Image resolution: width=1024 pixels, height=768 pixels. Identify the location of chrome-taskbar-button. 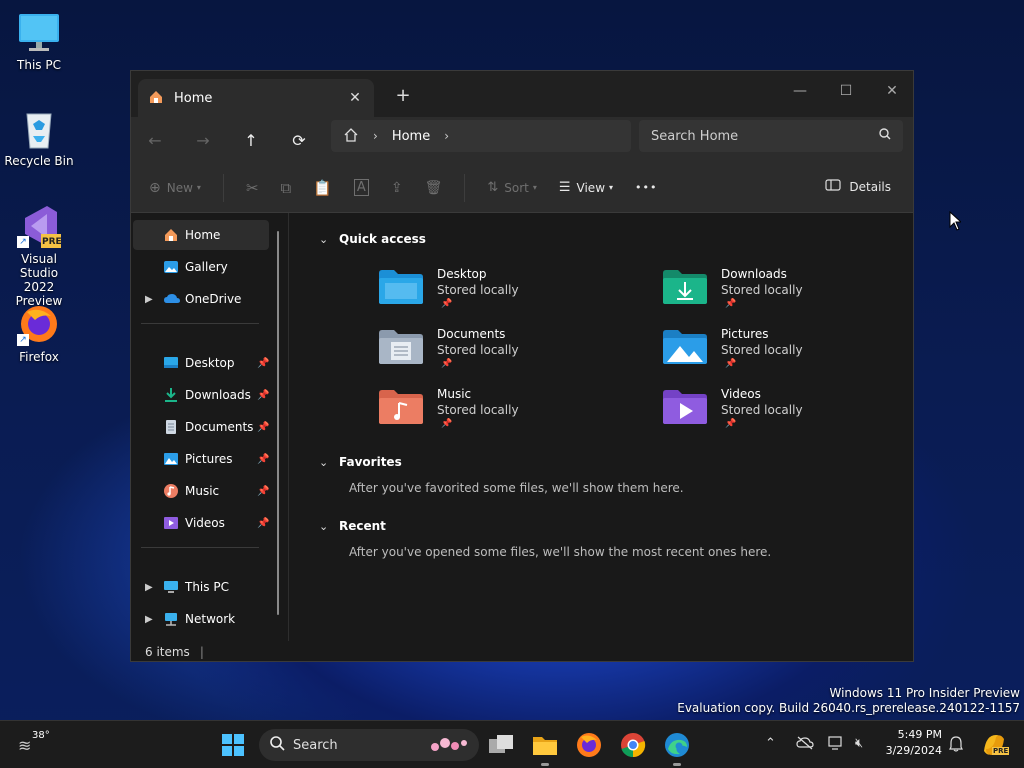
(633, 745).